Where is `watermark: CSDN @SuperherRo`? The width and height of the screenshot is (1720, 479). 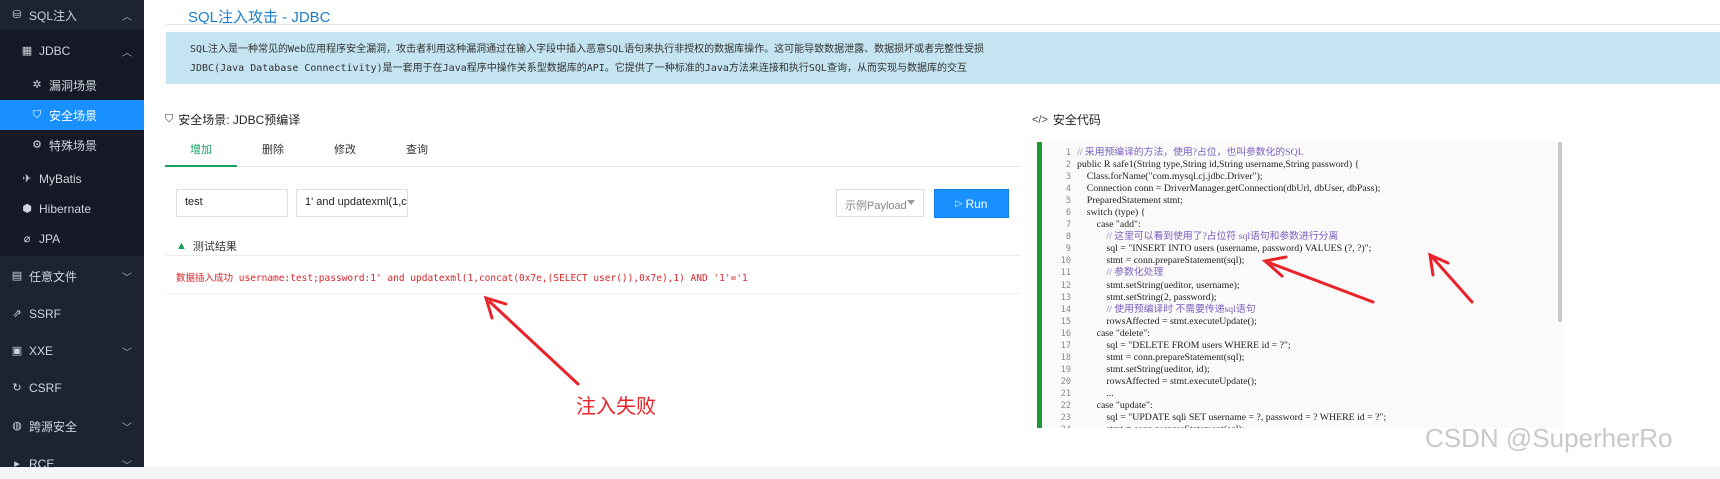
watermark: CSDN @SuperherRo is located at coordinates (1549, 438).